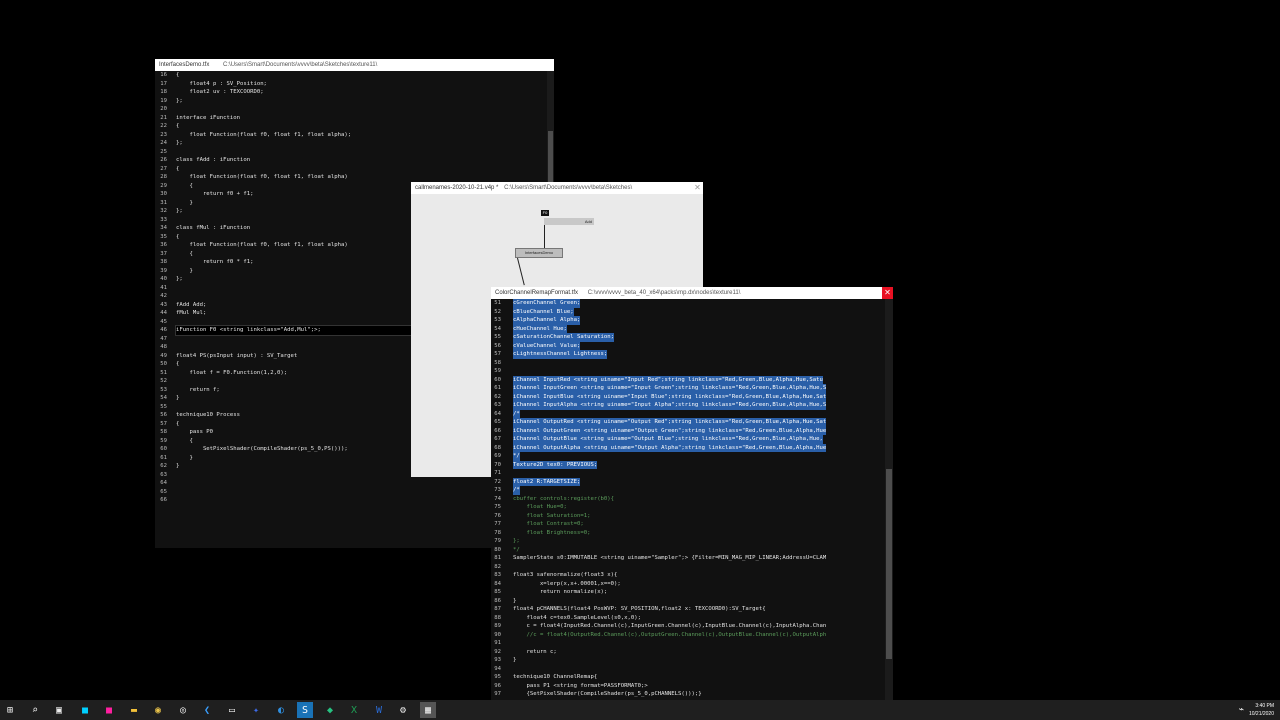 This screenshot has width=1280, height=720. Describe the element at coordinates (163, 313) in the screenshot. I see `line-number: 44` at that location.